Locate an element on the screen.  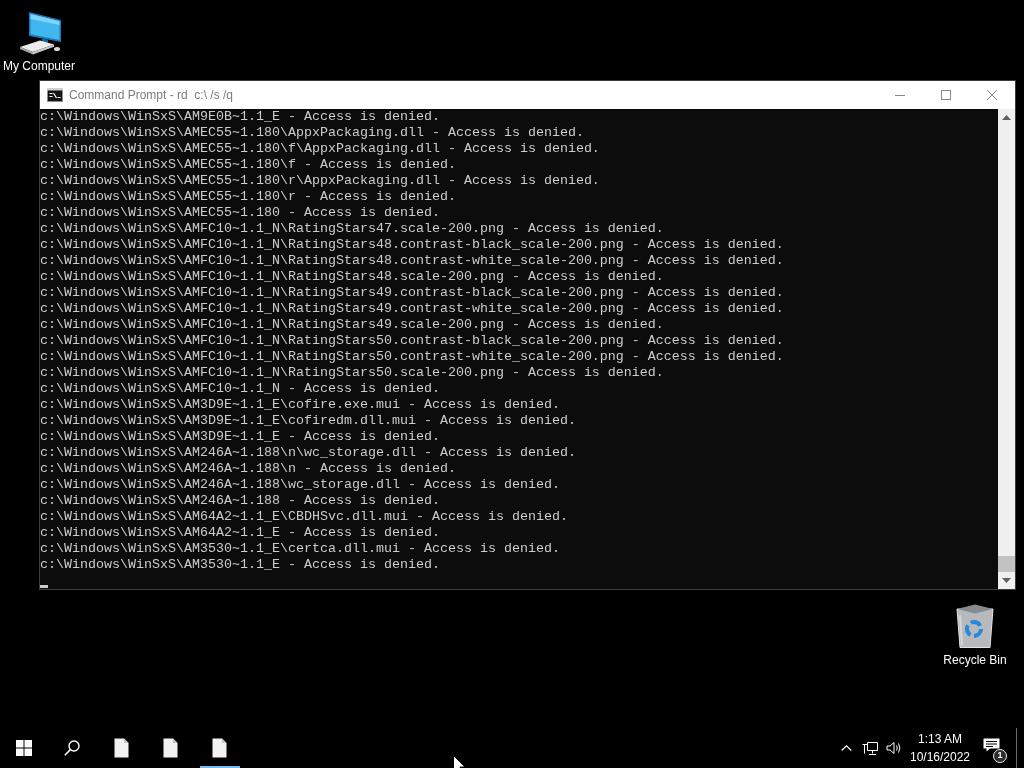
chevron-up-icon is located at coordinates (846, 748).